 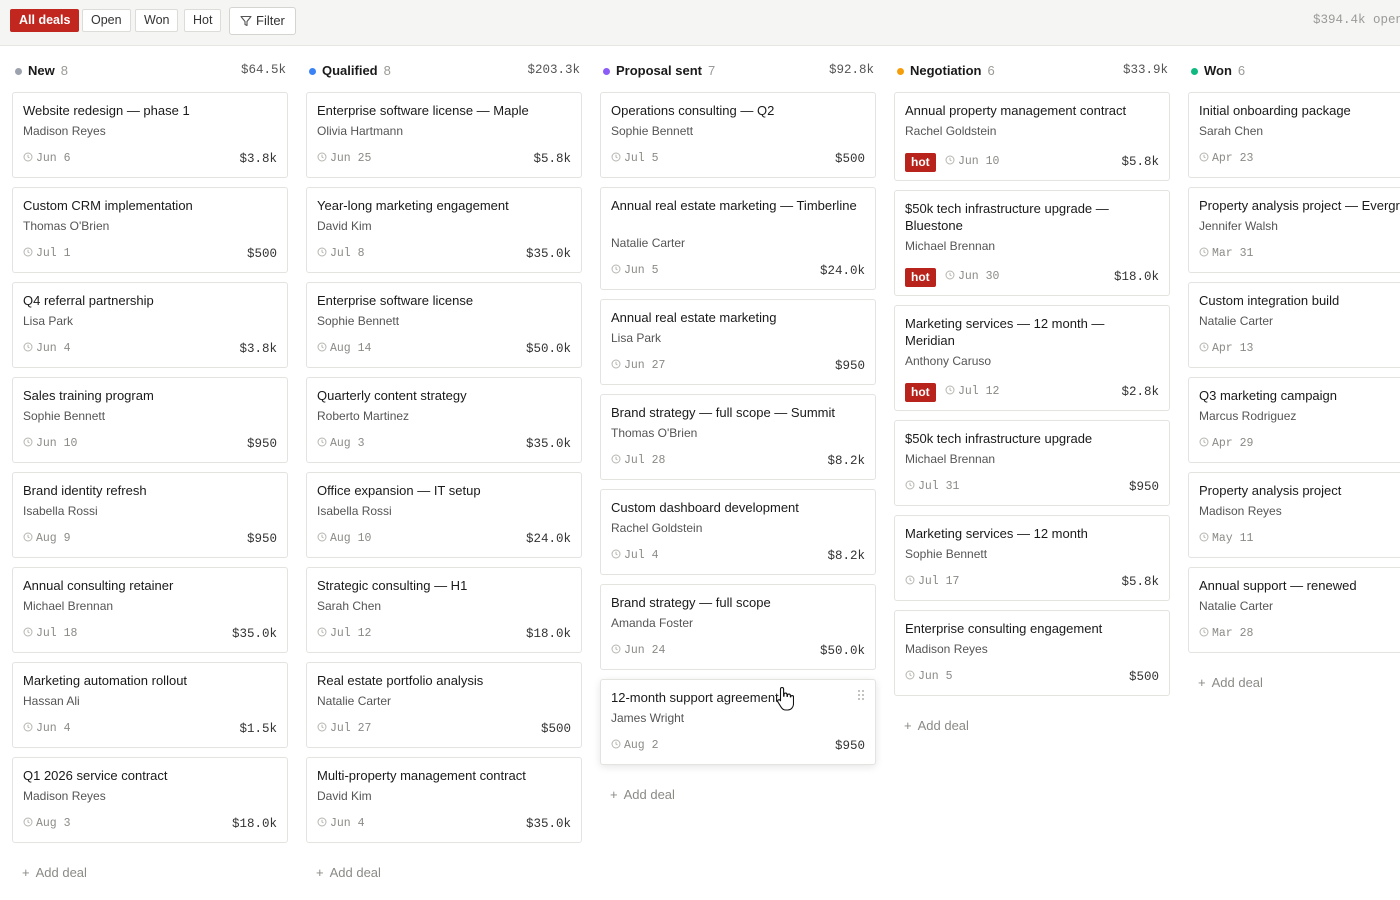 I want to click on deal-contact: Olivia Hartmann, so click(x=360, y=131).